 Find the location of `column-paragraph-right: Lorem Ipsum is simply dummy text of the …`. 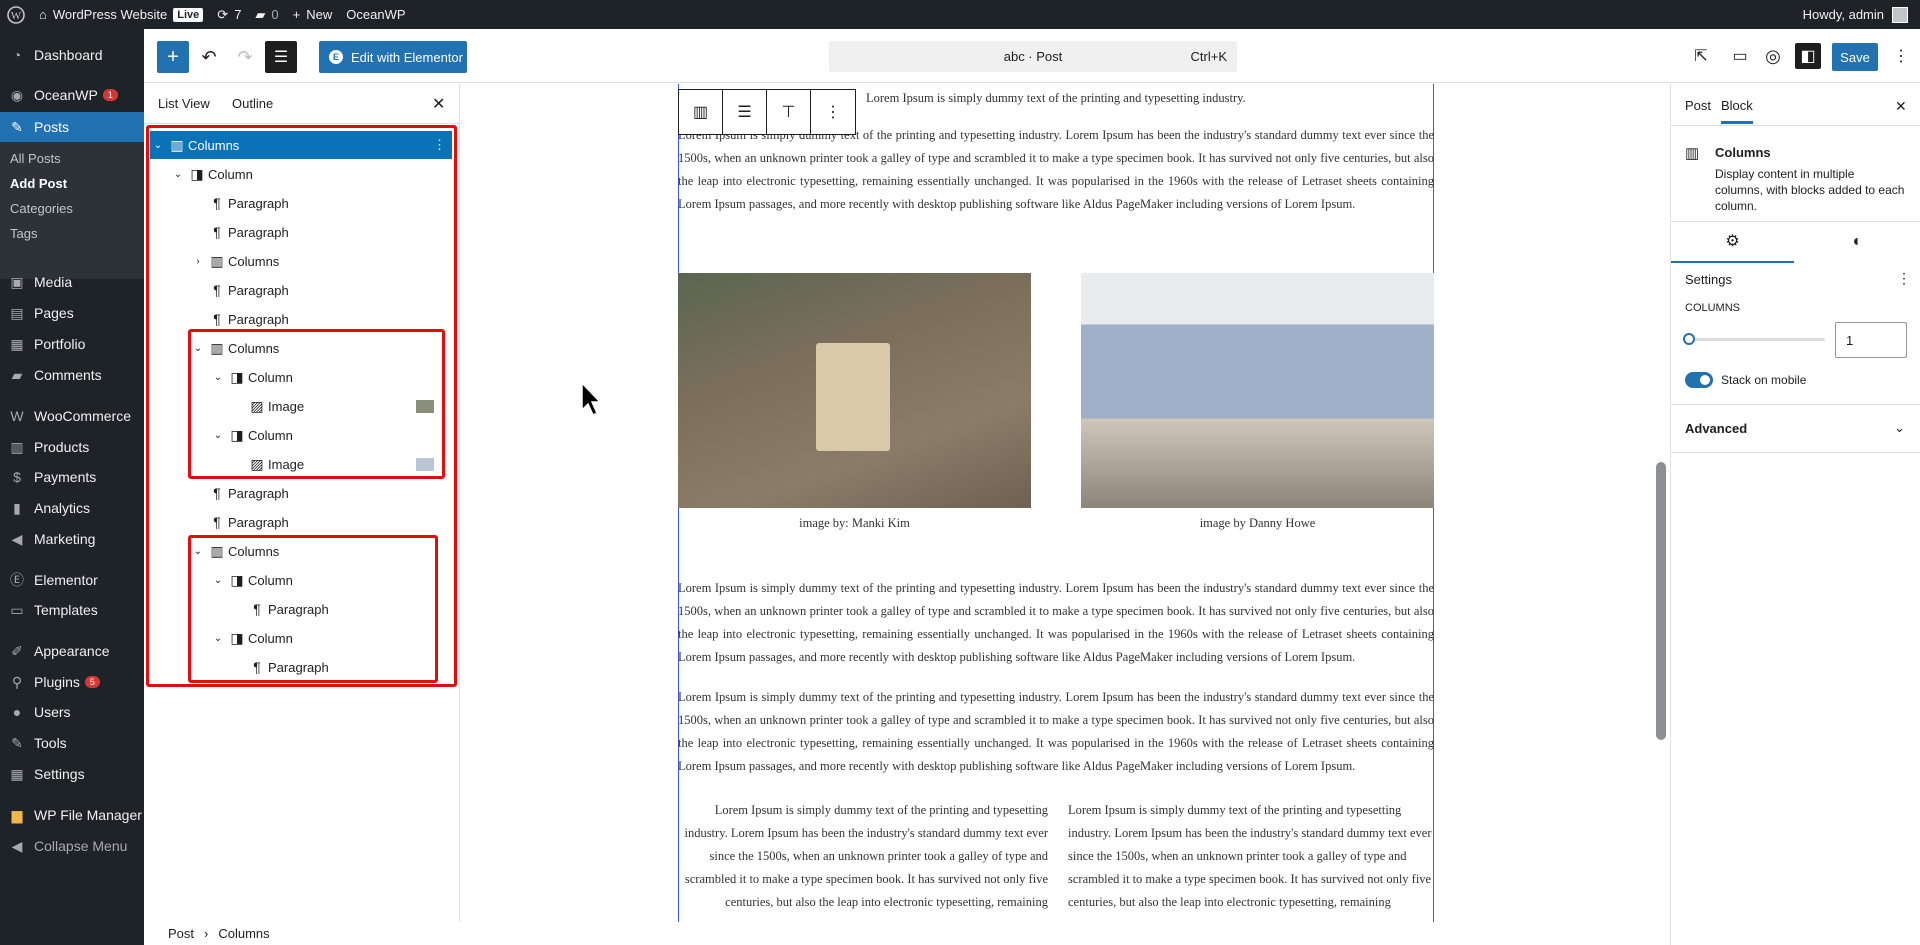

column-paragraph-right: Lorem Ipsum is simply dummy text of the … is located at coordinates (1251, 856).